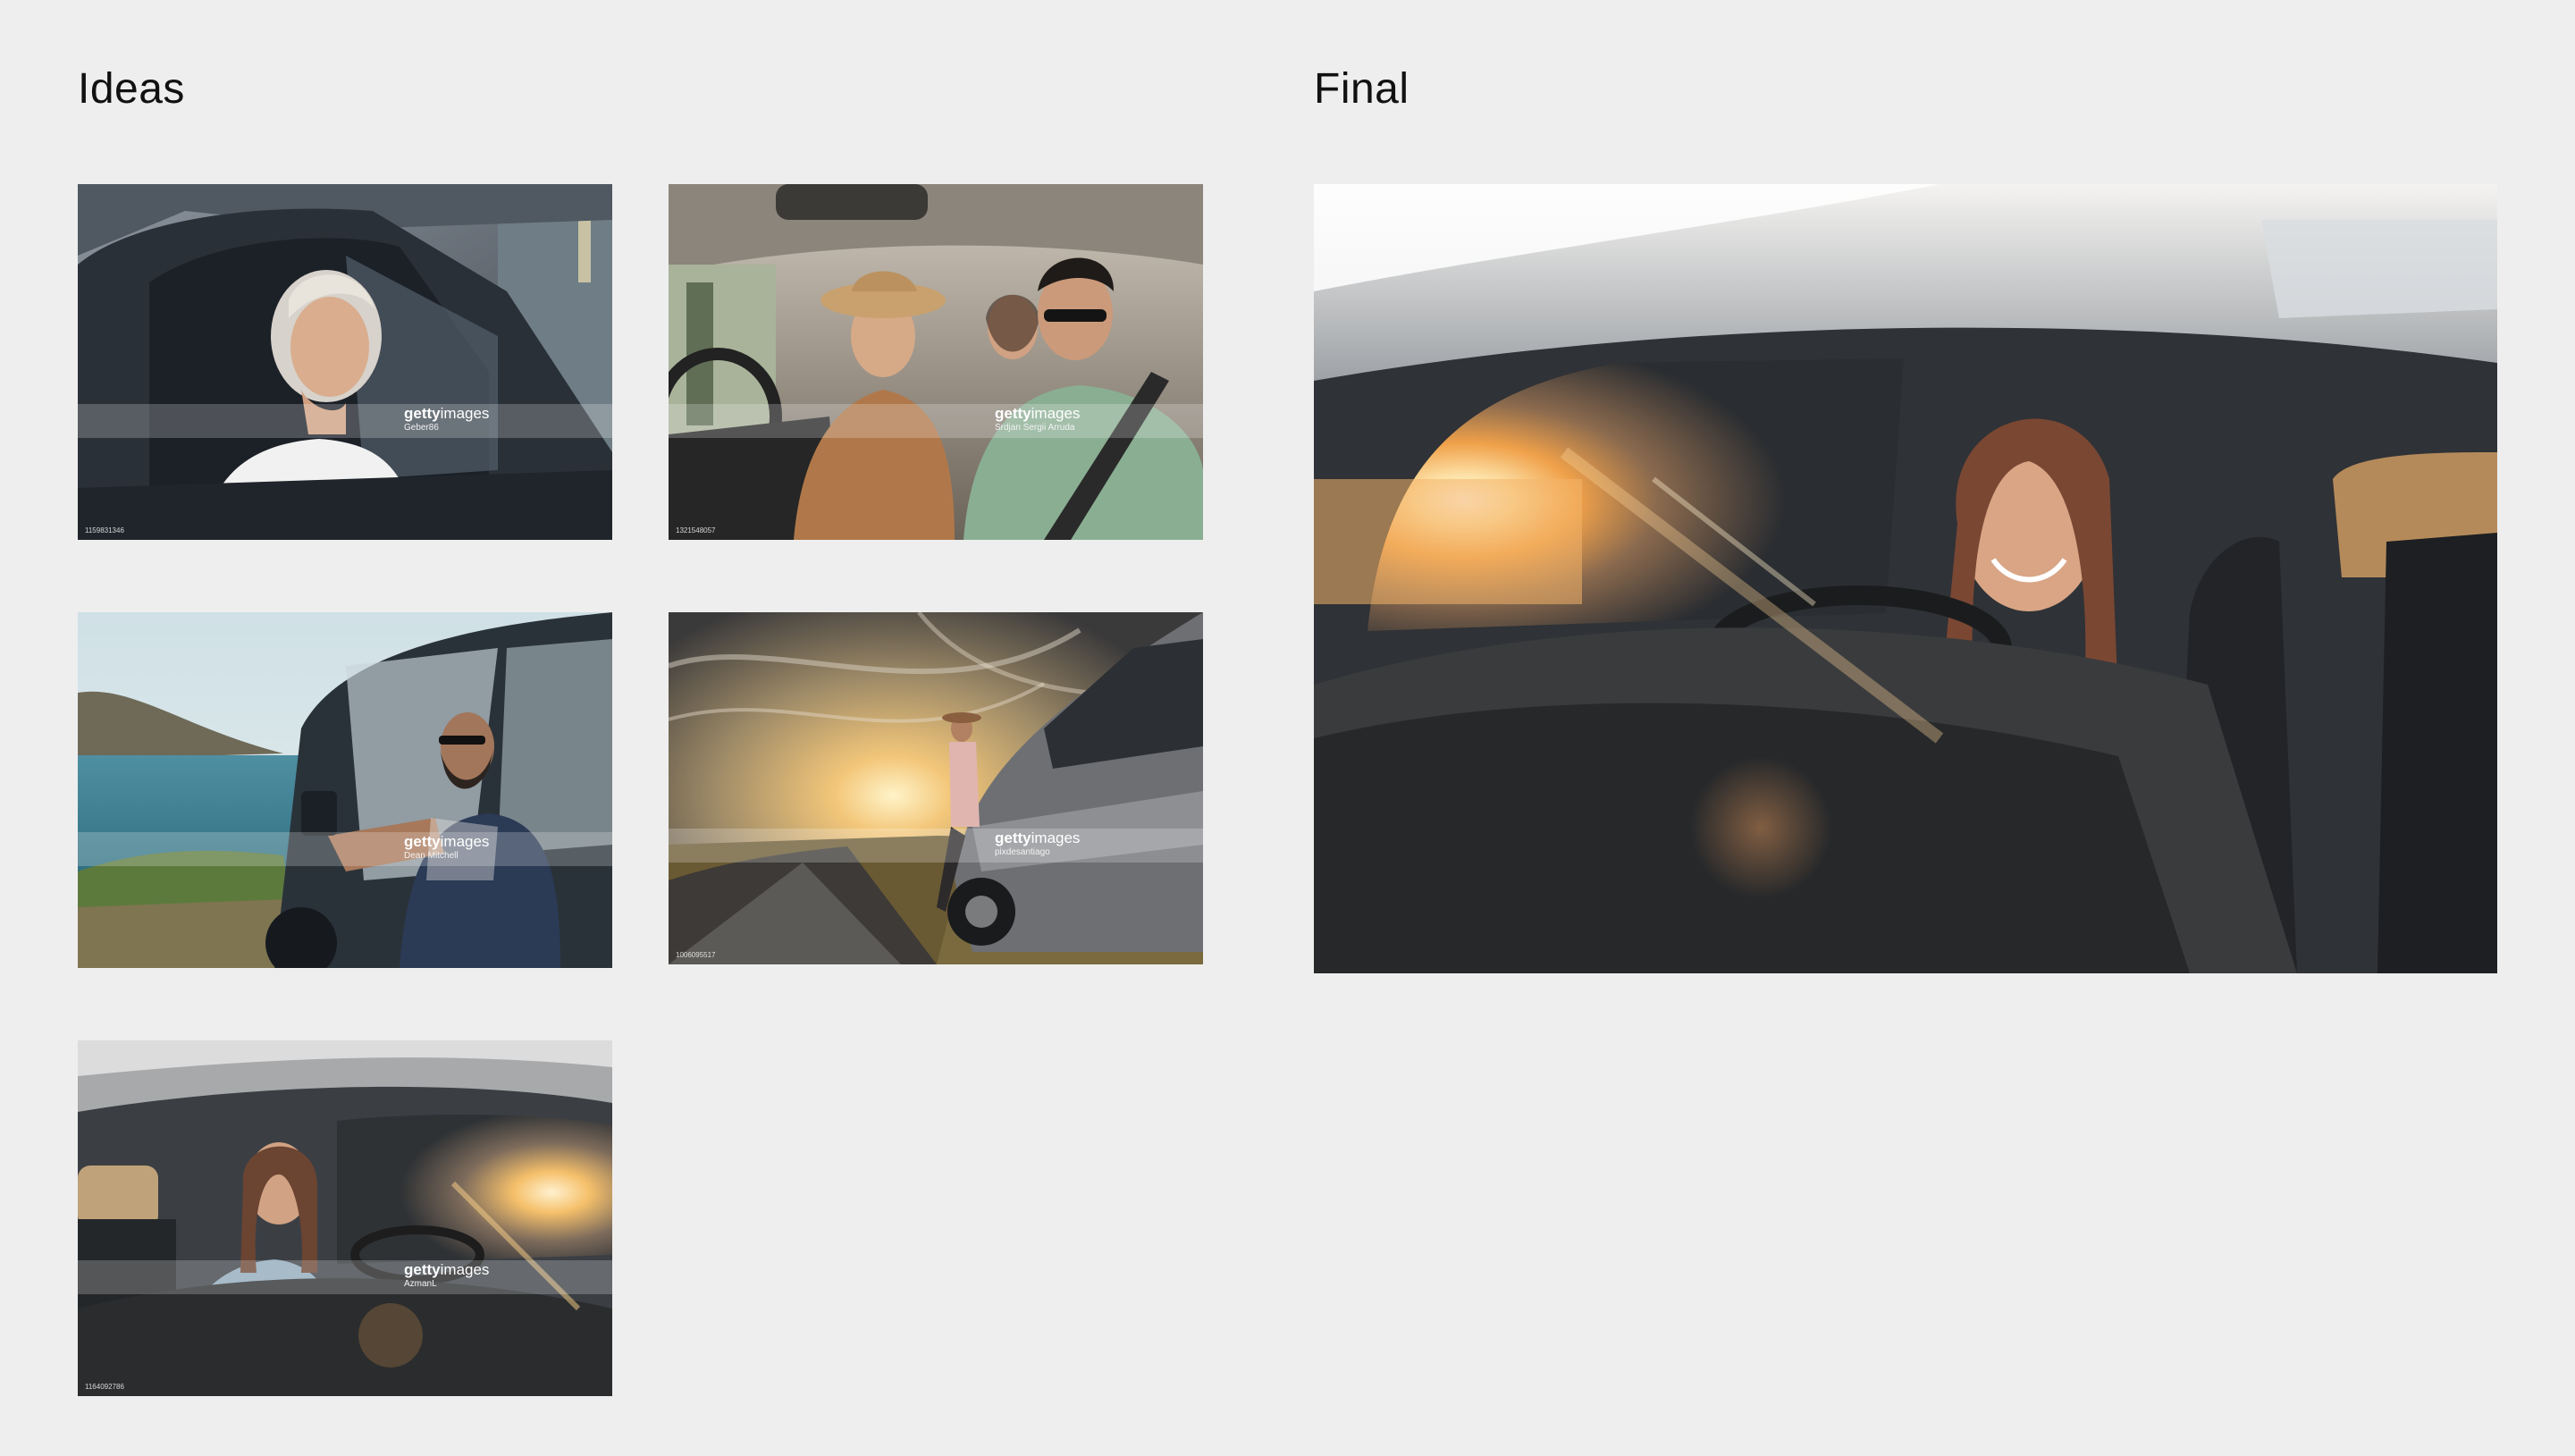  Describe the element at coordinates (104, 530) in the screenshot. I see `stock-id: 1159831346` at that location.